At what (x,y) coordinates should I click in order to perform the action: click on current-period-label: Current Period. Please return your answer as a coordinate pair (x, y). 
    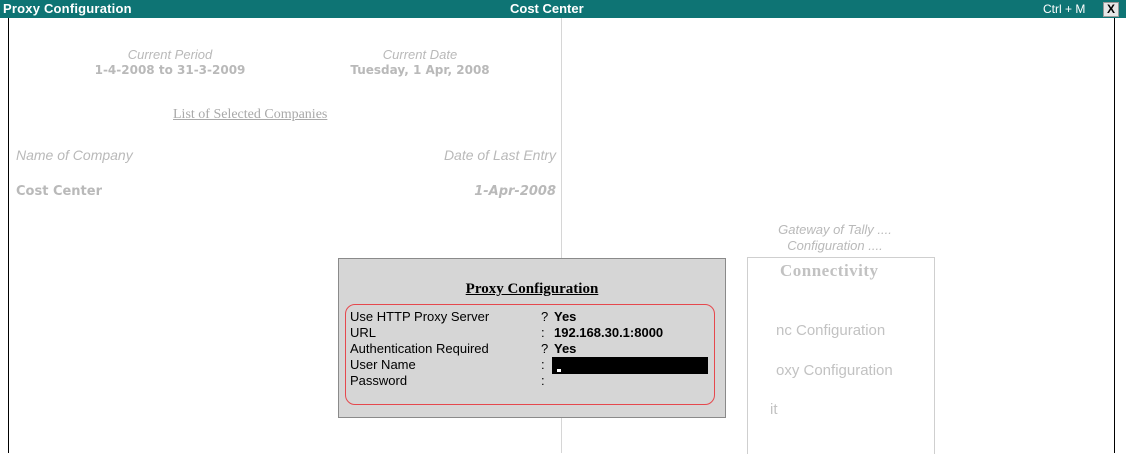
    Looking at the image, I should click on (170, 54).